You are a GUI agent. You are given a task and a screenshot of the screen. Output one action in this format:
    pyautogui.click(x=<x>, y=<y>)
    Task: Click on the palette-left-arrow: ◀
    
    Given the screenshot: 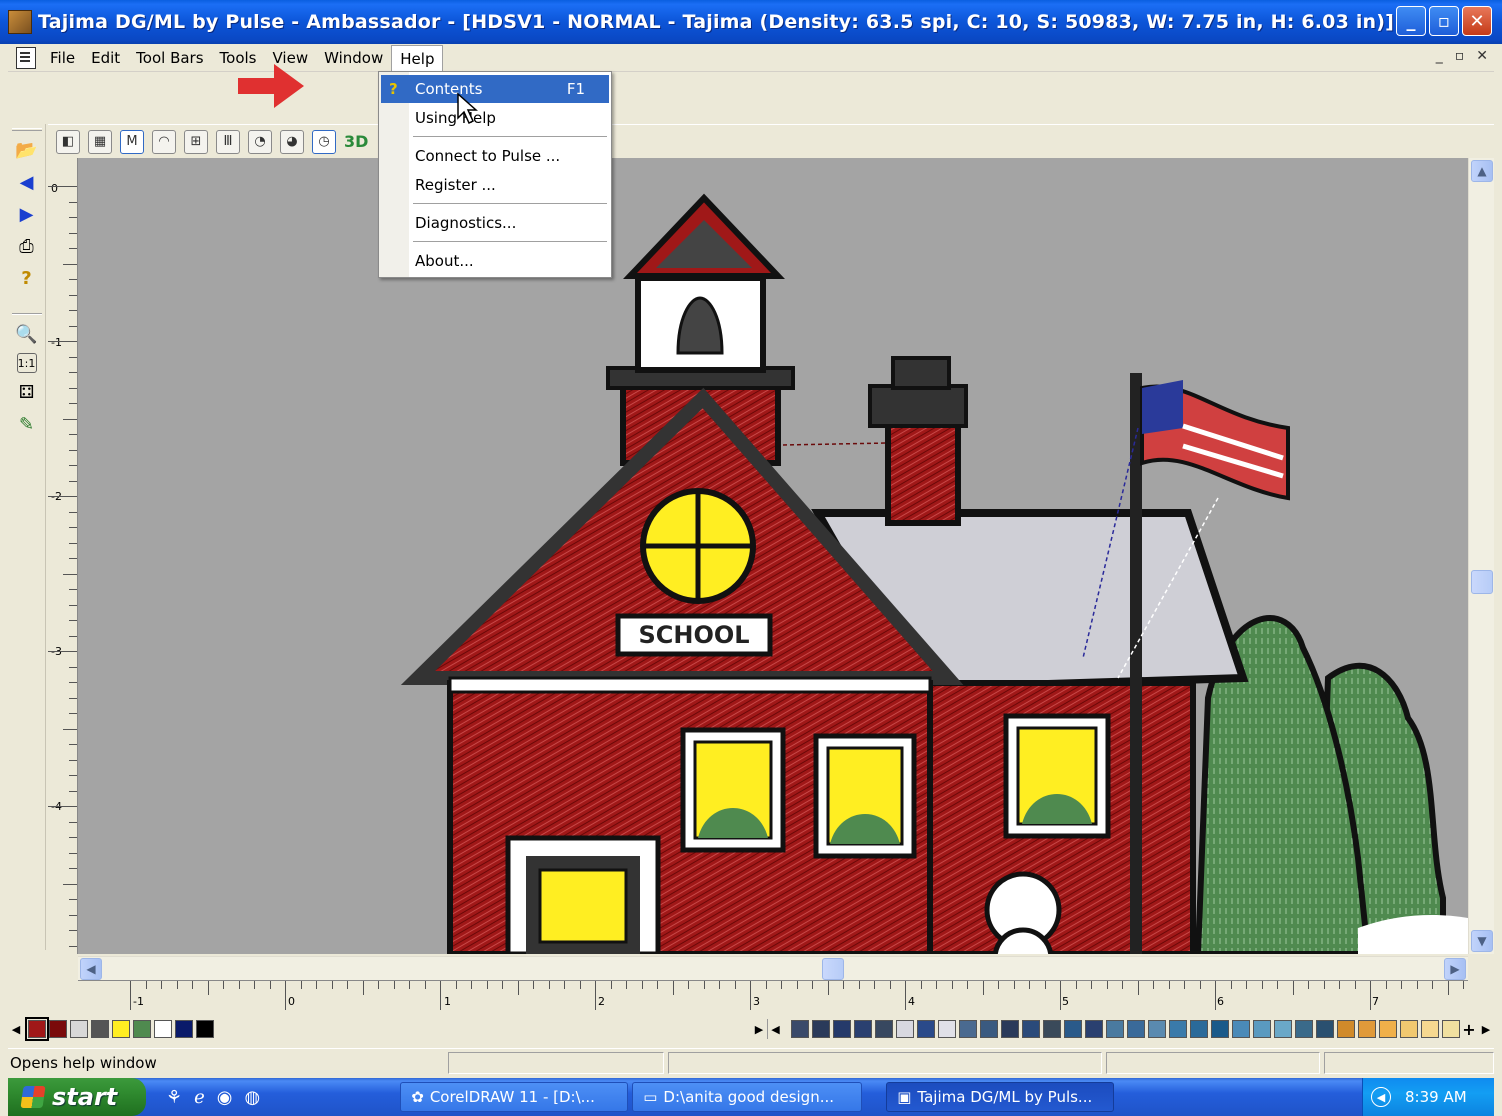 What is the action you would take?
    pyautogui.click(x=16, y=1029)
    